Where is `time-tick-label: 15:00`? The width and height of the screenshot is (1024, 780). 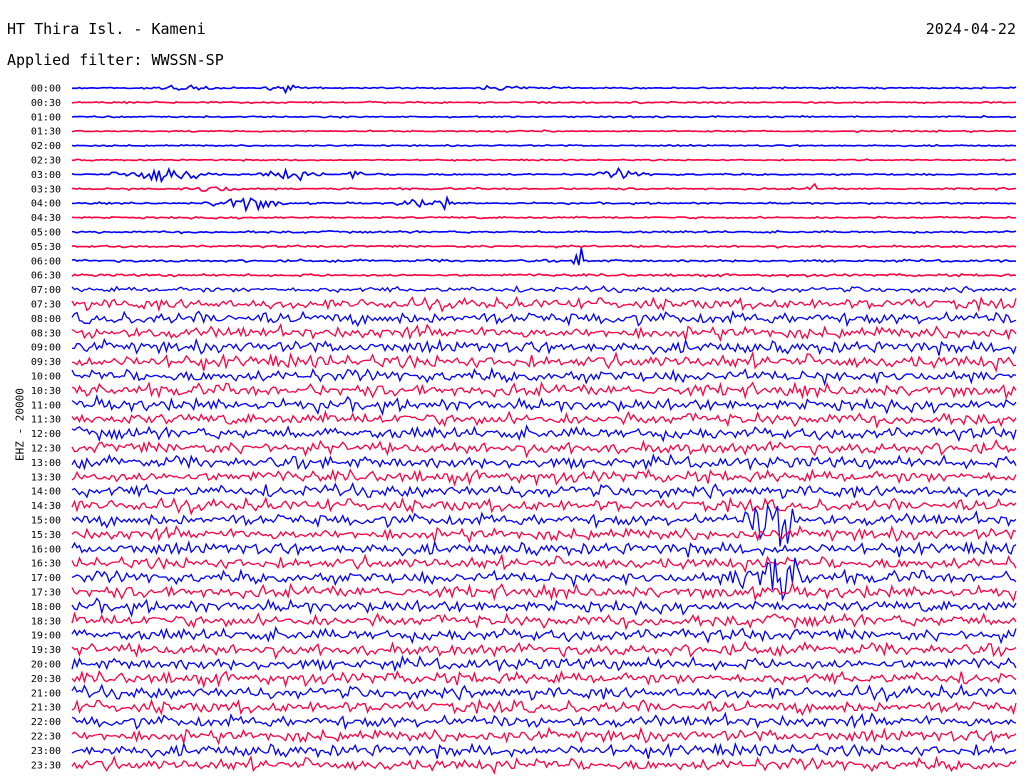
time-tick-label: 15:00 is located at coordinates (46, 521).